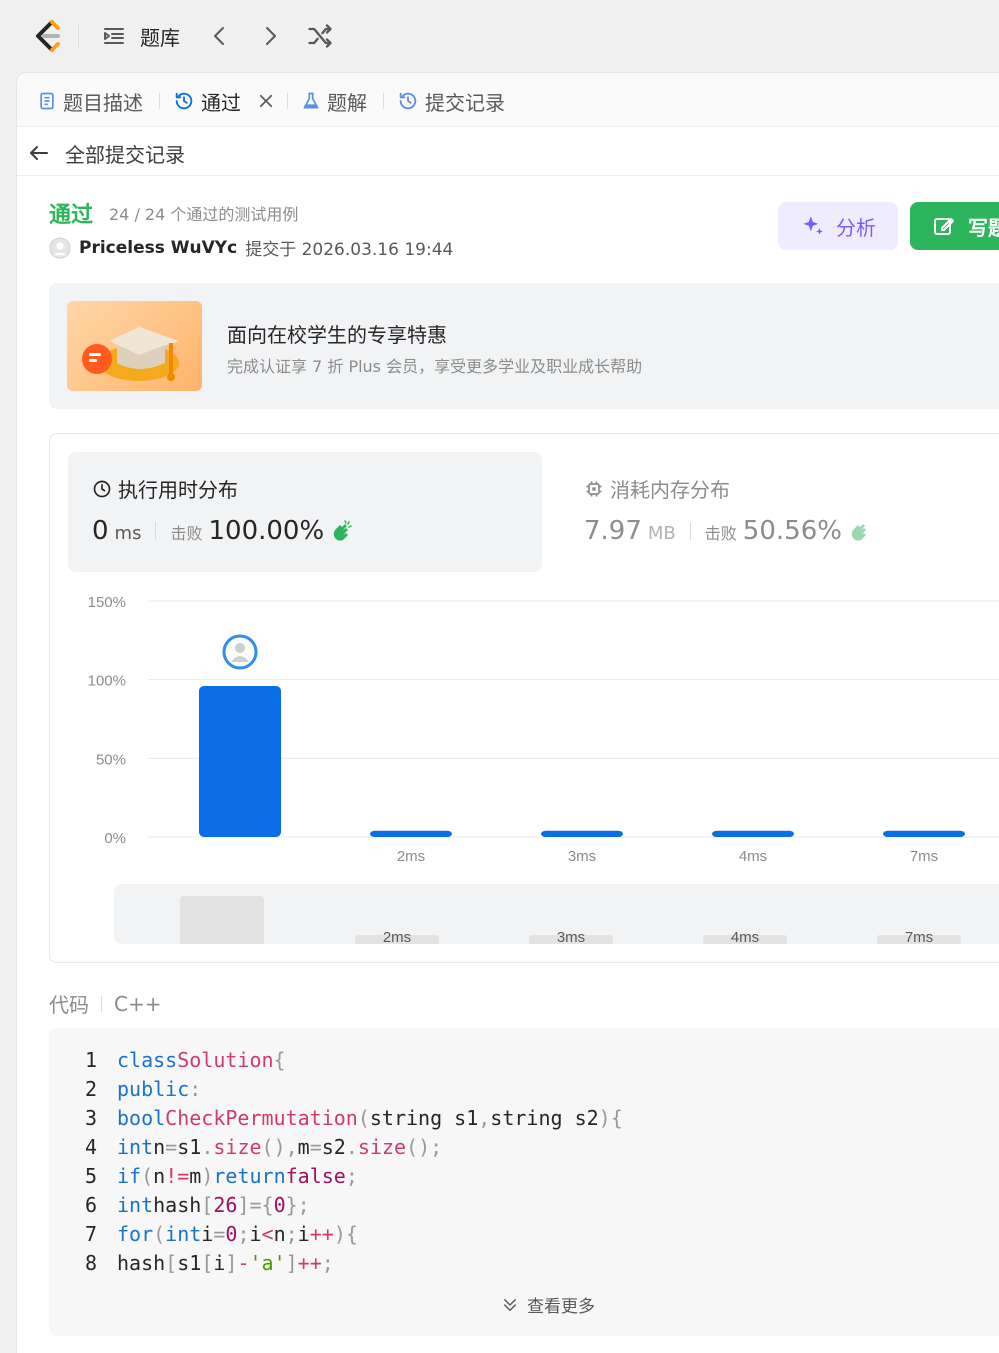 This screenshot has width=999, height=1353. I want to click on runtime-unit: ms, so click(128, 533).